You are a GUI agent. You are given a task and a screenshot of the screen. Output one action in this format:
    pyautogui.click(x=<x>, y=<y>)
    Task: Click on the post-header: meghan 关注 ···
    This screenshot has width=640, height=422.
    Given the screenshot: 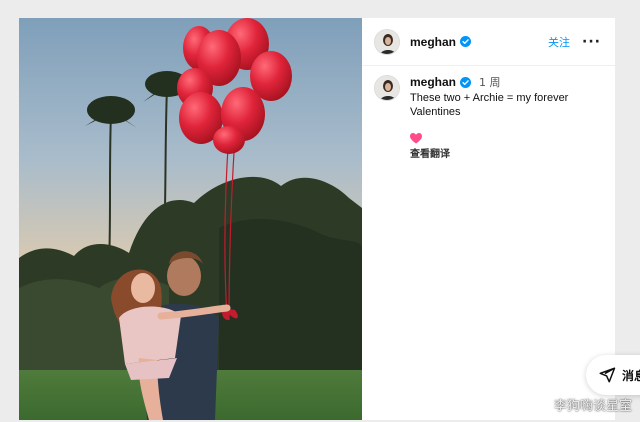 What is the action you would take?
    pyautogui.click(x=488, y=42)
    